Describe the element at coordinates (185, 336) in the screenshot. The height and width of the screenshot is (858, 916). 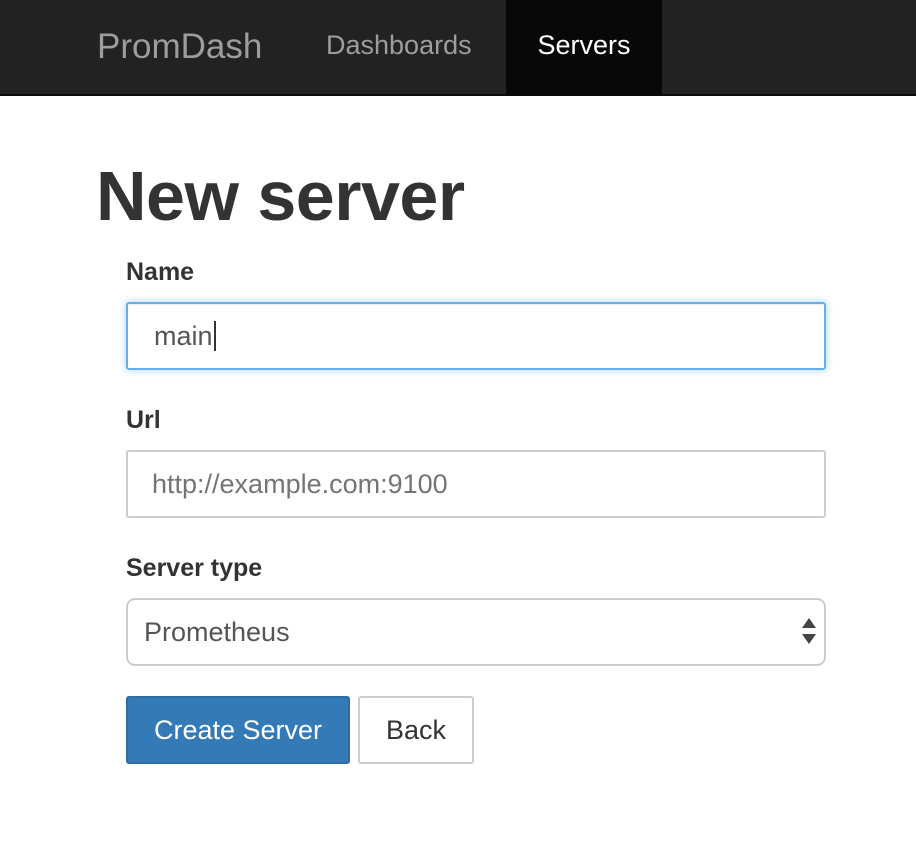
I see `name-field-value: main` at that location.